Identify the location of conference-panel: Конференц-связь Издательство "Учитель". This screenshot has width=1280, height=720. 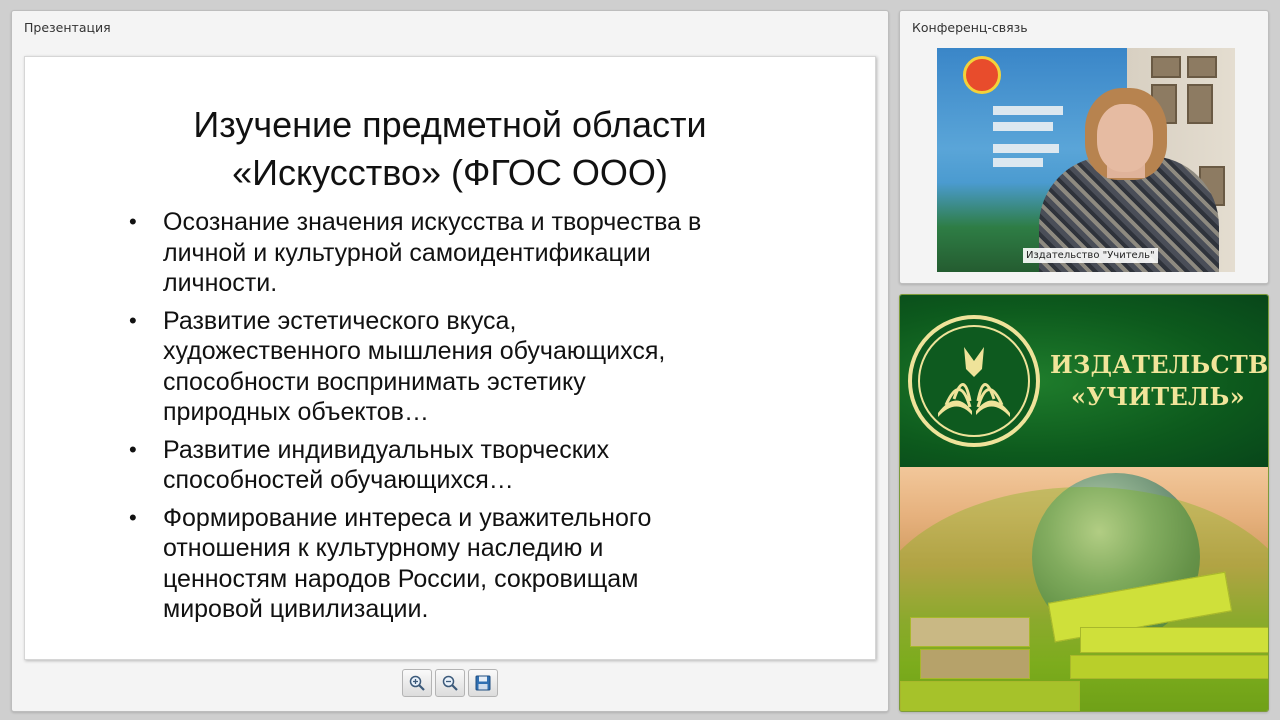
(1084, 147).